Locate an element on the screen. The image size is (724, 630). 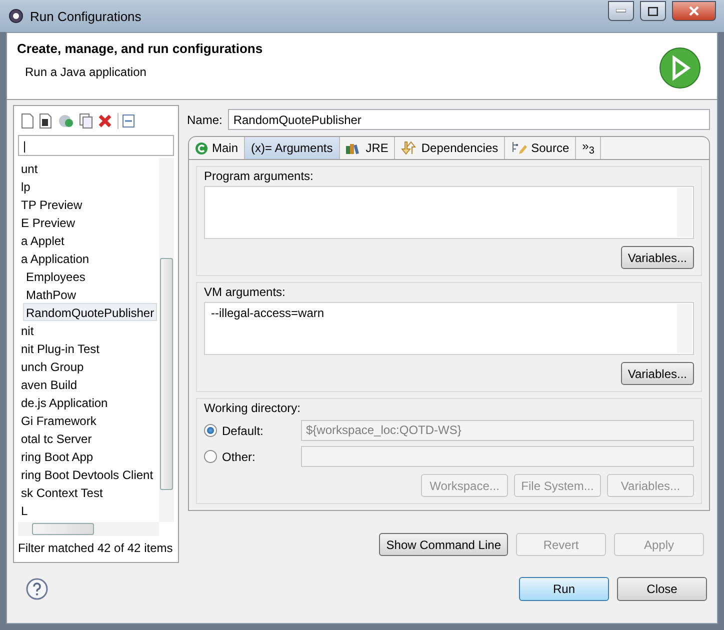
filter-status: Filter matched 42 of 42 items is located at coordinates (96, 549).